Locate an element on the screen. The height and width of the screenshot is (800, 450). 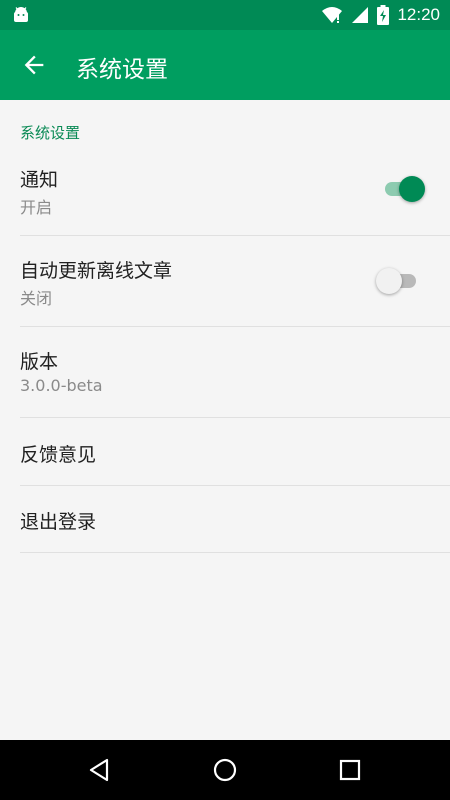
app-bar: 系统设置 is located at coordinates (225, 65).